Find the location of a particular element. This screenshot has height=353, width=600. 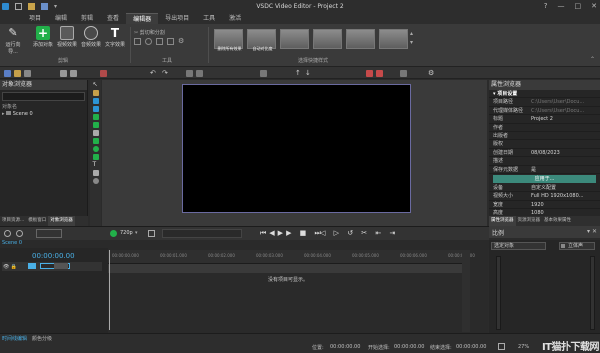

property-row: 保存元数据 是 is located at coordinates (544, 170).